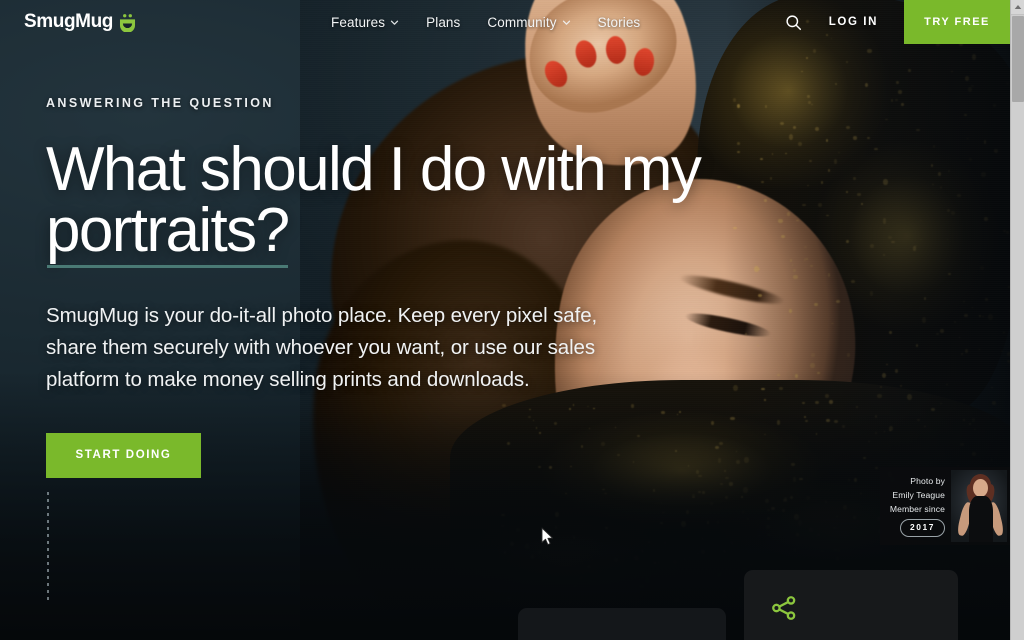 Image resolution: width=1024 pixels, height=640 pixels. I want to click on bottom-card-left, so click(622, 624).